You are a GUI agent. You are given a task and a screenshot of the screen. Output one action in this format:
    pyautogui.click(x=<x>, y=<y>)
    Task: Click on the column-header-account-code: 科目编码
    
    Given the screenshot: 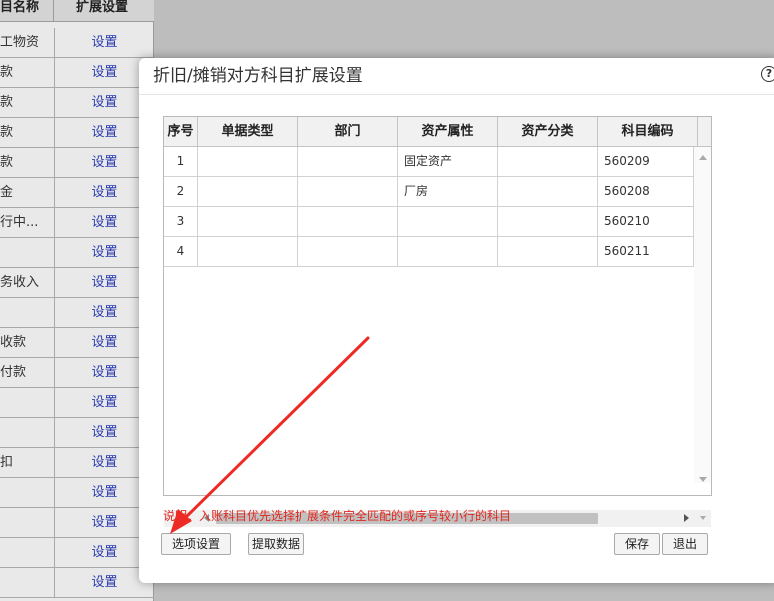 What is the action you would take?
    pyautogui.click(x=648, y=132)
    